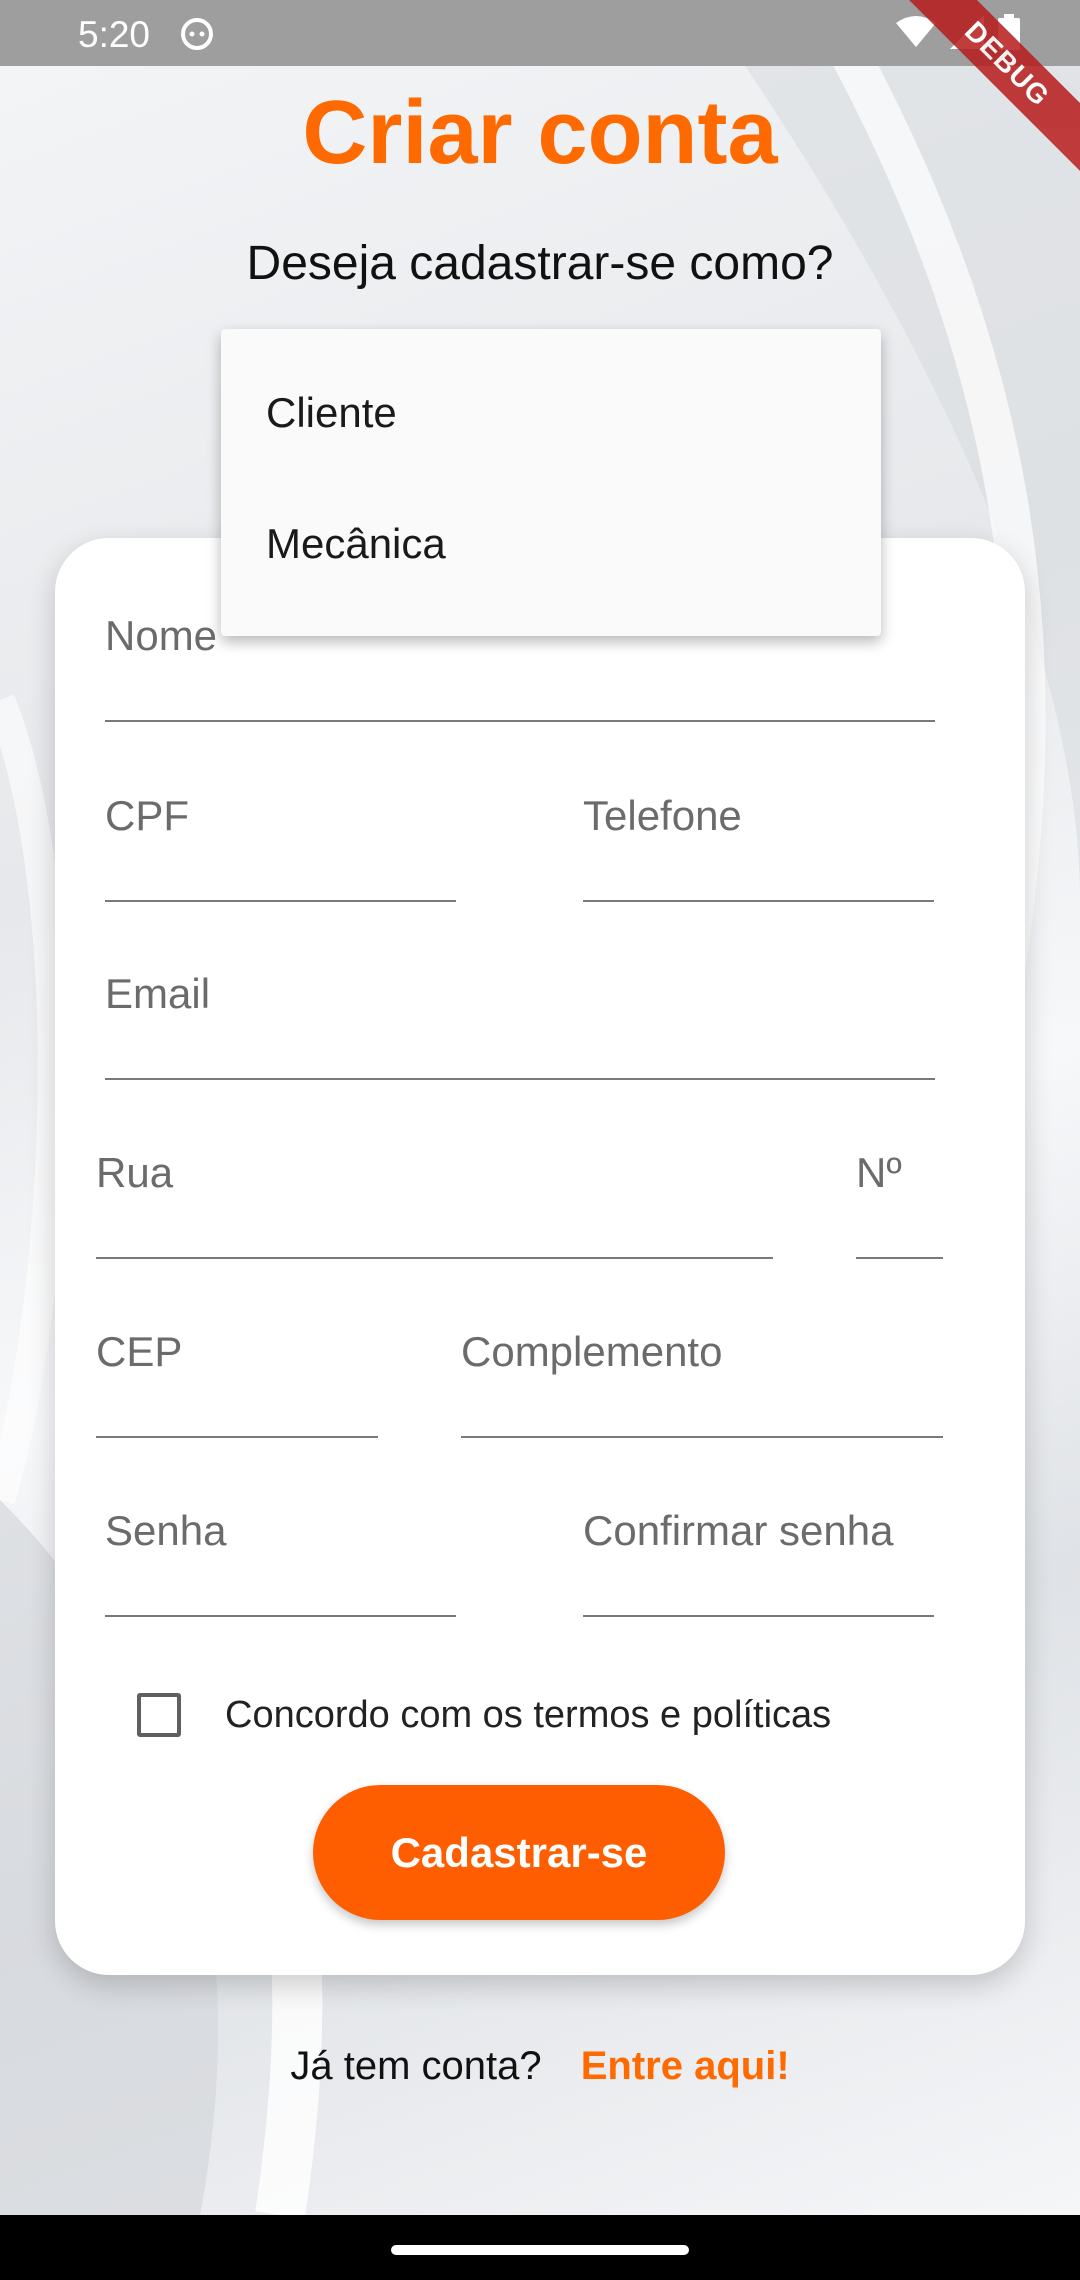 The width and height of the screenshot is (1080, 2280). I want to click on signup-button-label: Cadastrar-se, so click(519, 1852).